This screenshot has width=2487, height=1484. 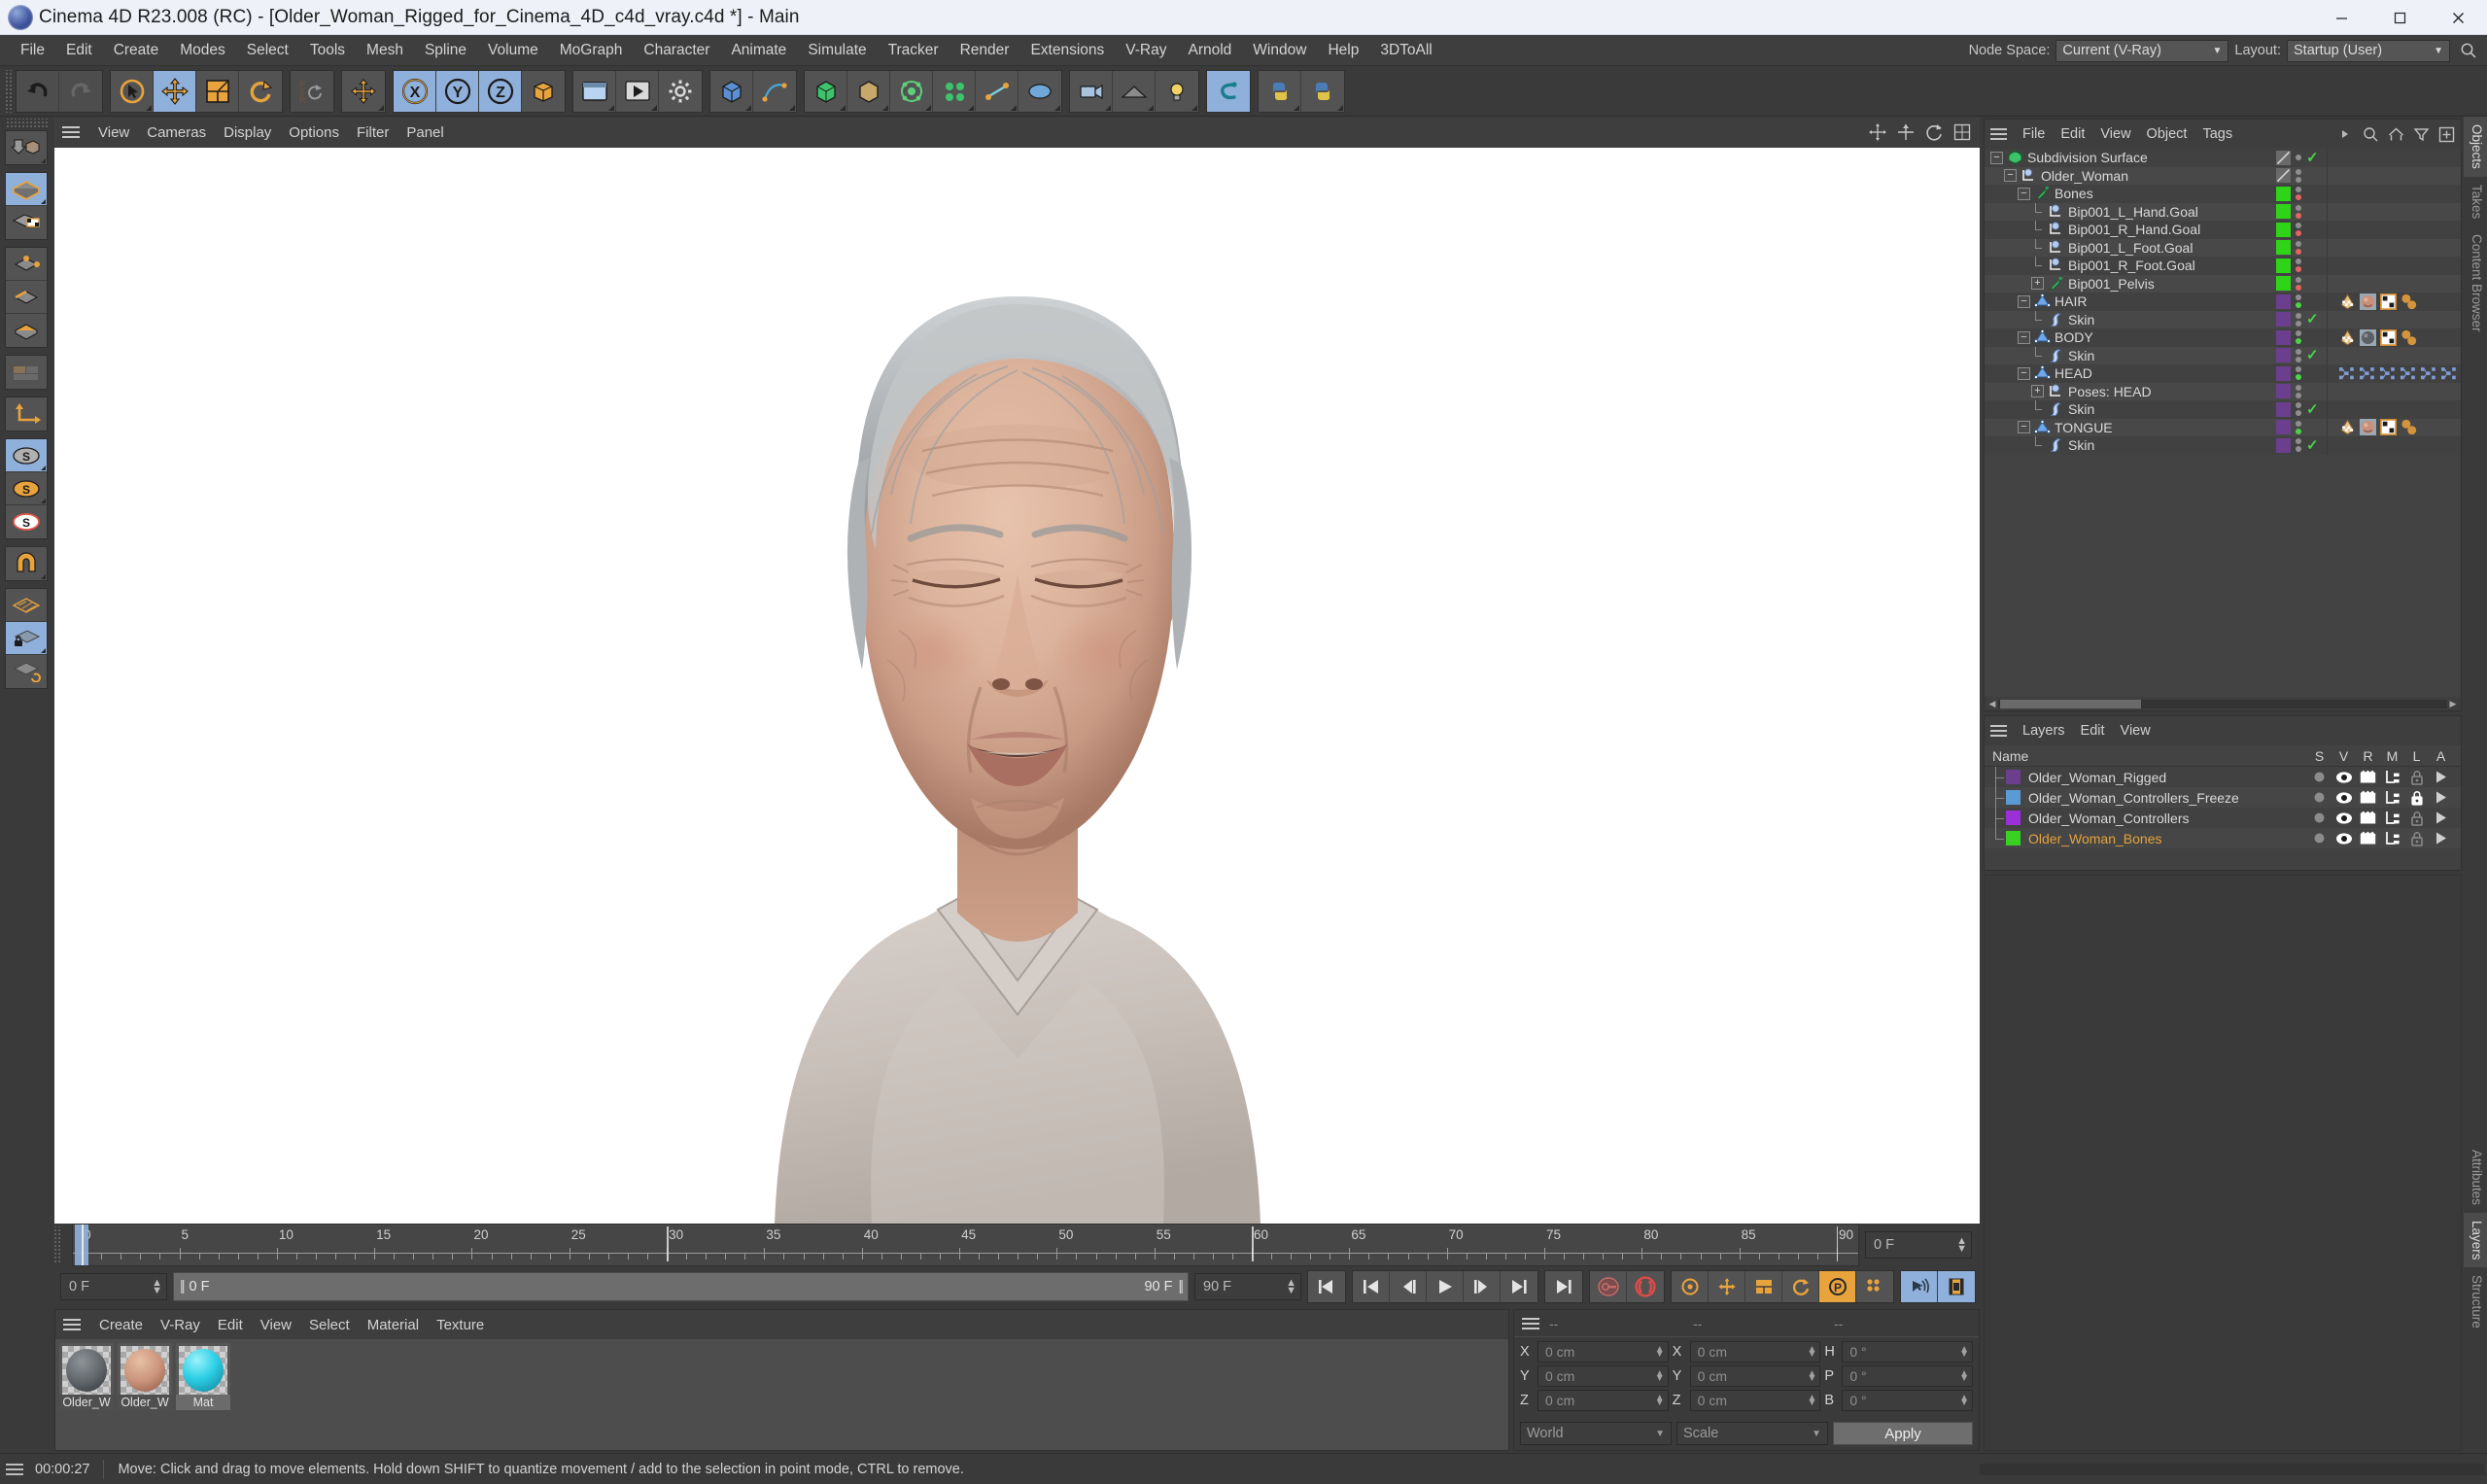 What do you see at coordinates (2223, 230) in the screenshot?
I see `object-tree-row: Bip001_R_Hand.Goal` at bounding box center [2223, 230].